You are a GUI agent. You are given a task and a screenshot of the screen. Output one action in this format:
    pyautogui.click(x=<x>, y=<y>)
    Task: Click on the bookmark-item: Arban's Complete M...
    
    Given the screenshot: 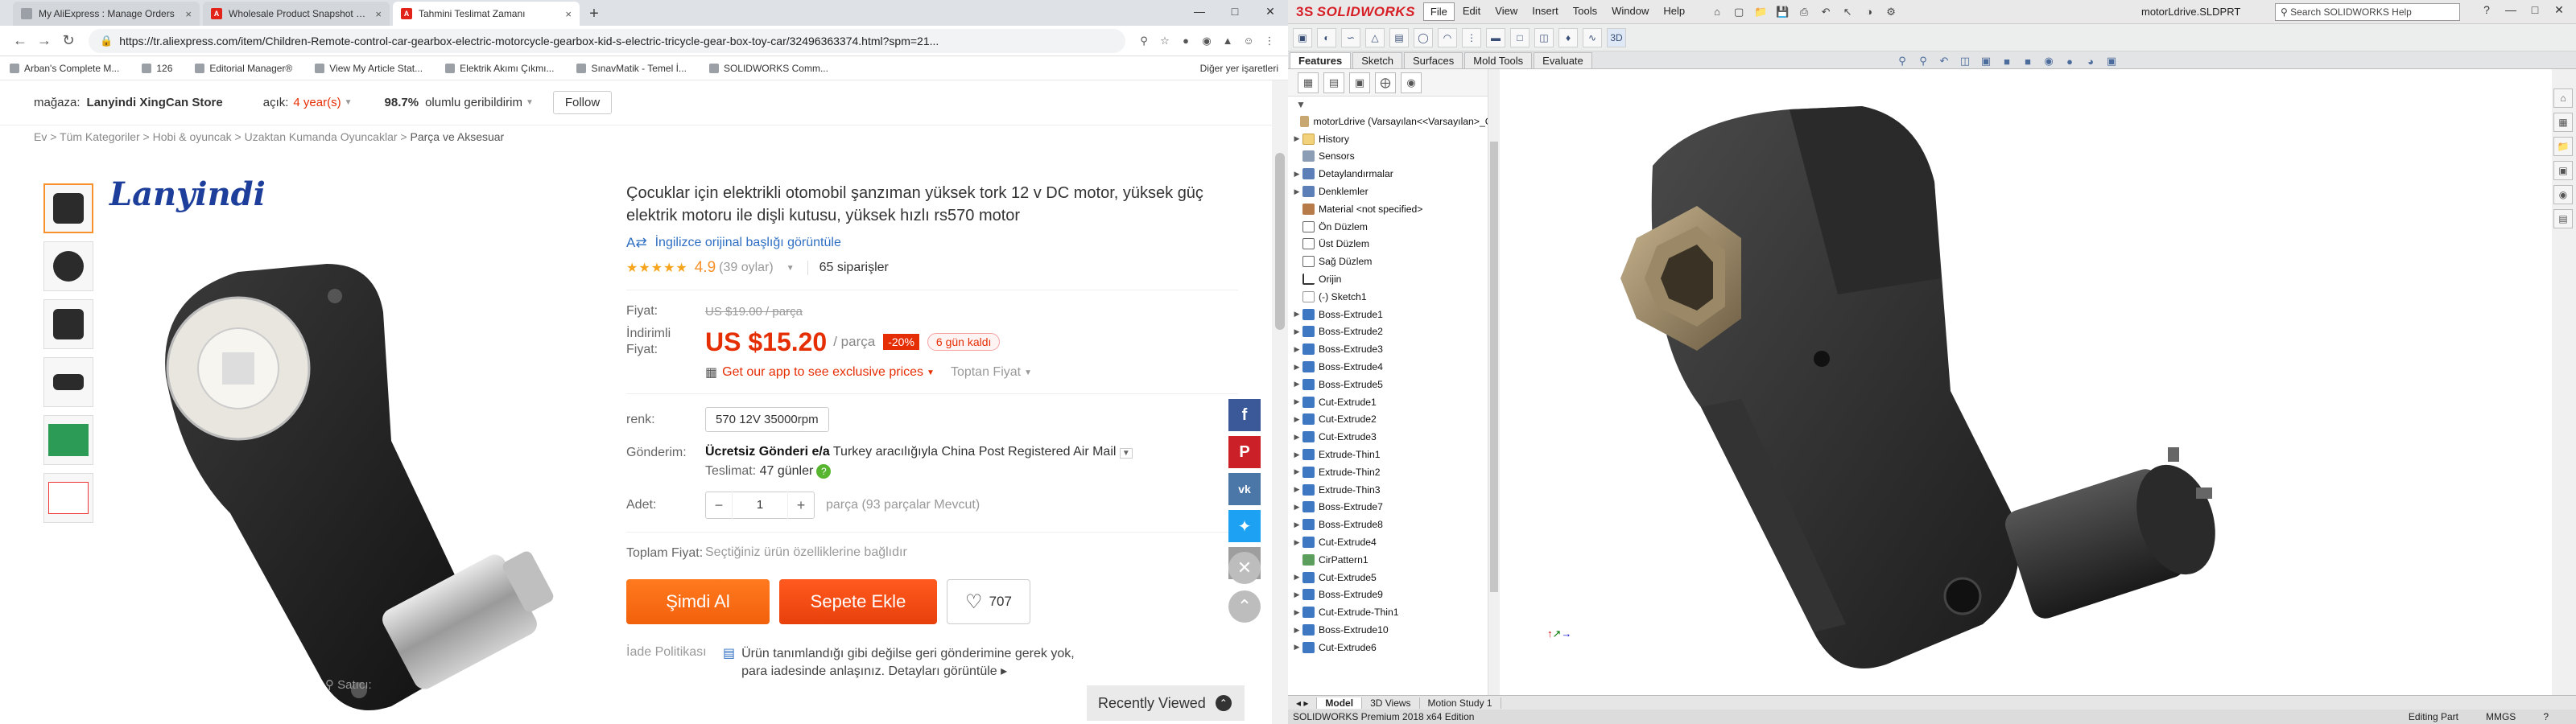 What is the action you would take?
    pyautogui.click(x=64, y=68)
    